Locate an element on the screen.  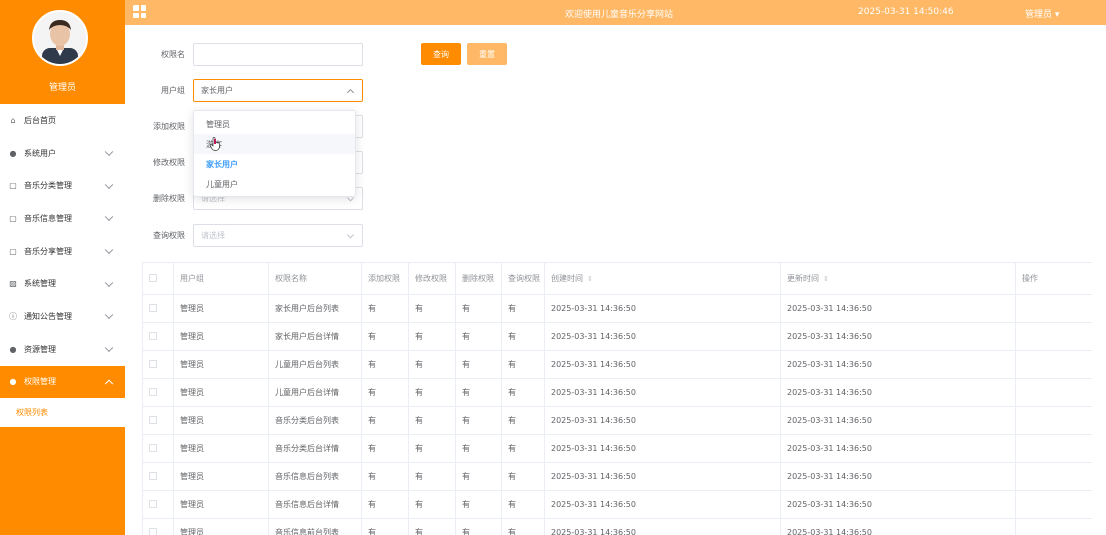
dropdown-option: 家长用户 is located at coordinates (274, 164).